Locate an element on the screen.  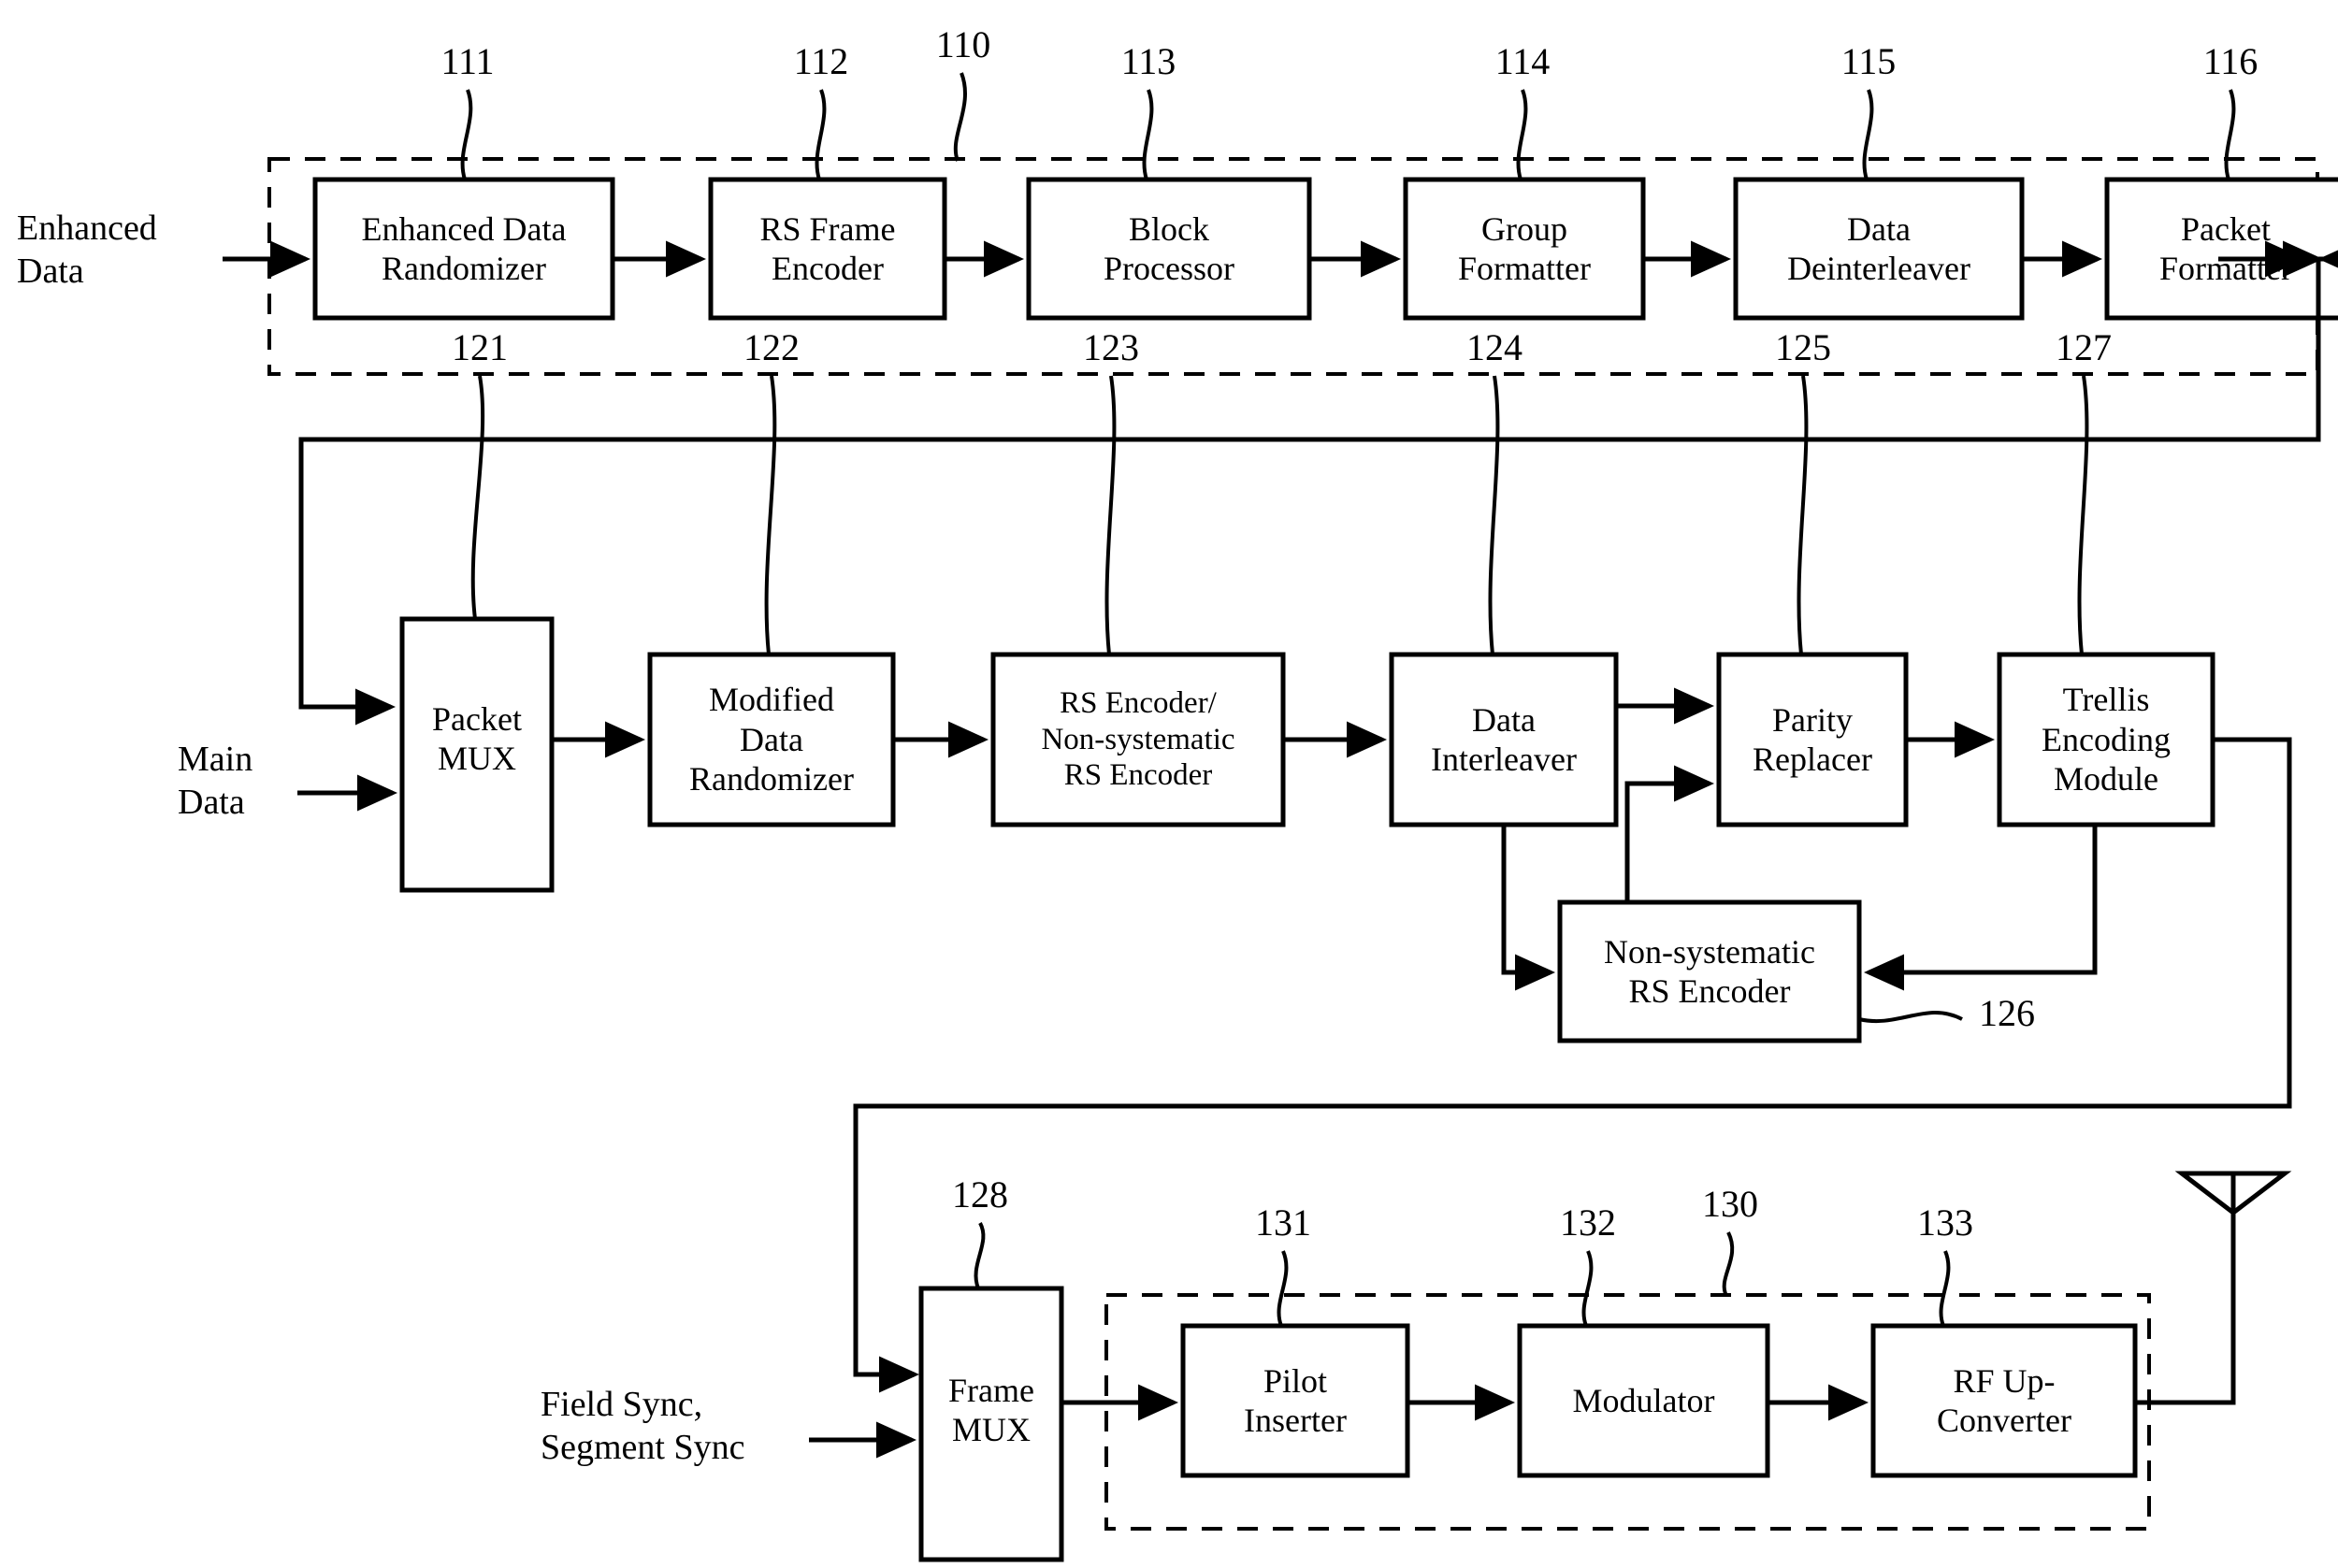
ref-115: 115 is located at coordinates (1869, 61).